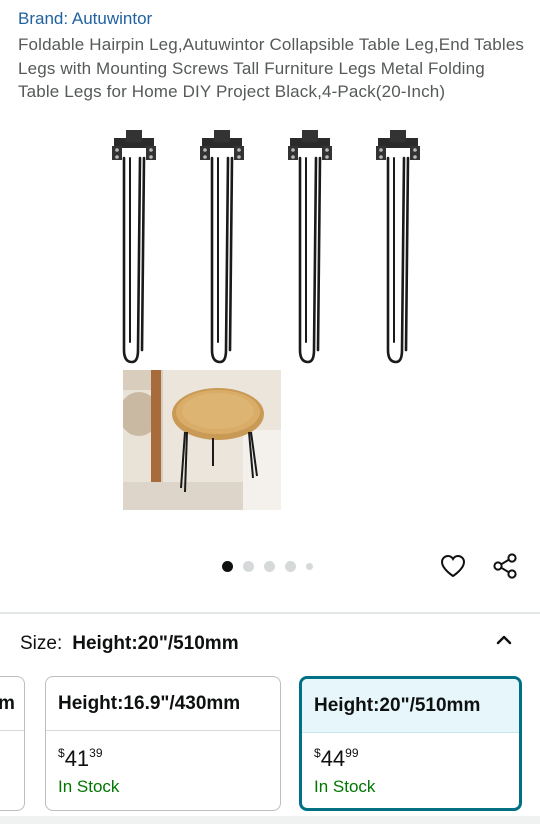  I want to click on swatch-label: Height:20"/510mm, so click(410, 706).